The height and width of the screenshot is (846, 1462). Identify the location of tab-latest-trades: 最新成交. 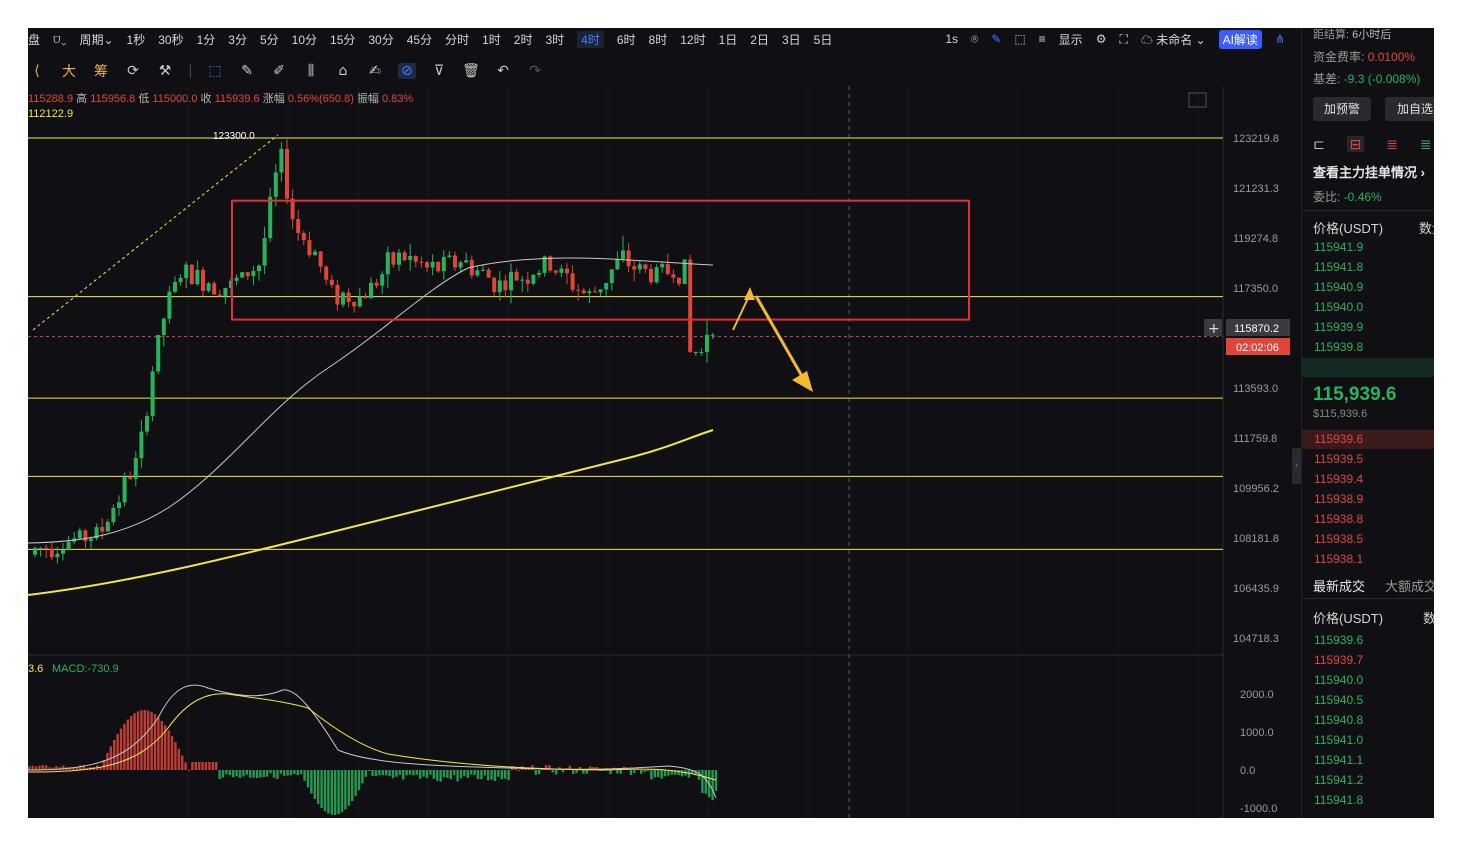
(1339, 585).